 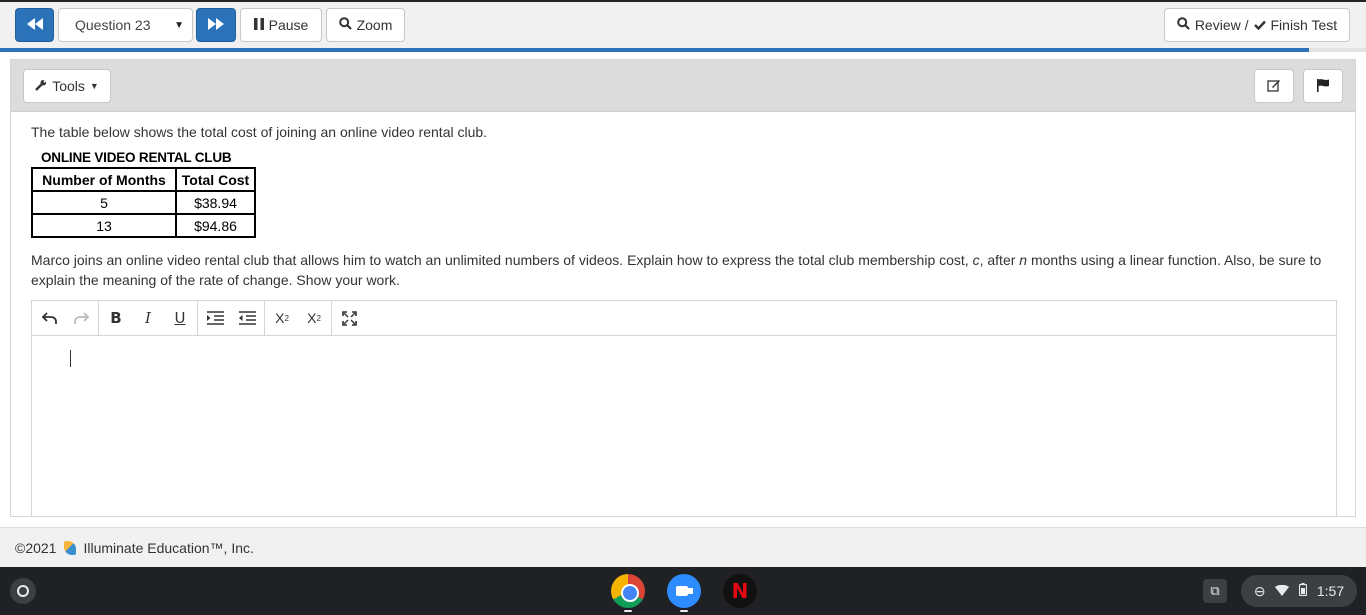 What do you see at coordinates (70, 547) in the screenshot?
I see `illuminate-logo` at bounding box center [70, 547].